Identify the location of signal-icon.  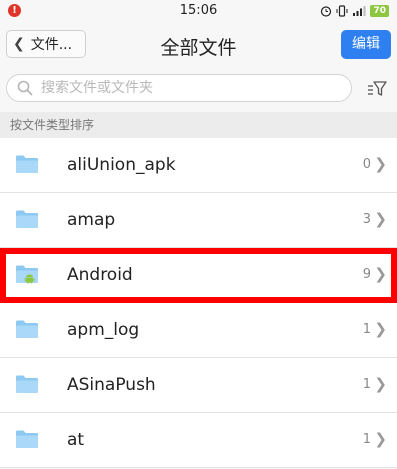
(359, 11).